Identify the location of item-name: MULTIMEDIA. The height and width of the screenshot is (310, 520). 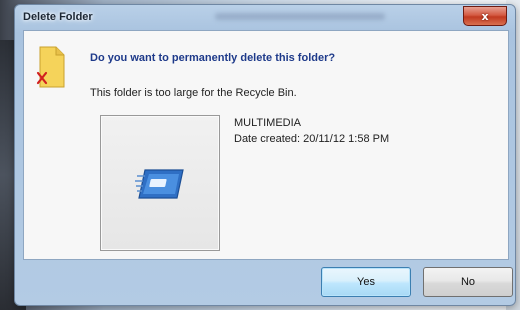
(268, 123).